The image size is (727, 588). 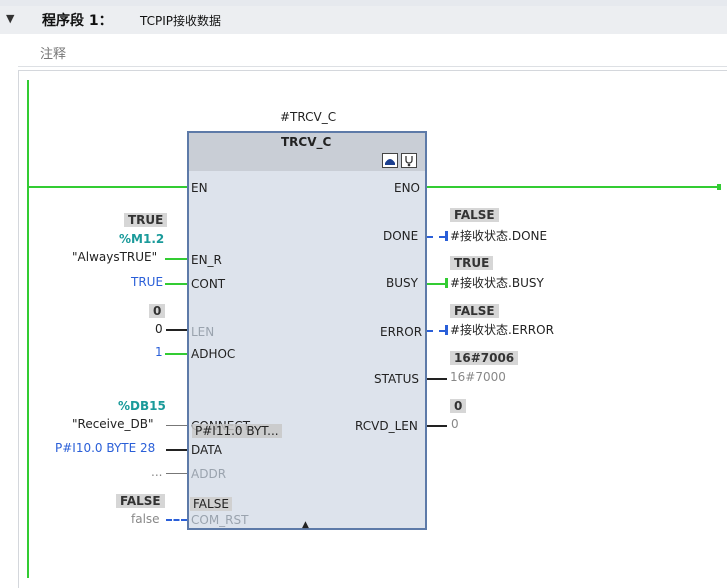 I want to click on pin-eno: ENO, so click(x=407, y=188).